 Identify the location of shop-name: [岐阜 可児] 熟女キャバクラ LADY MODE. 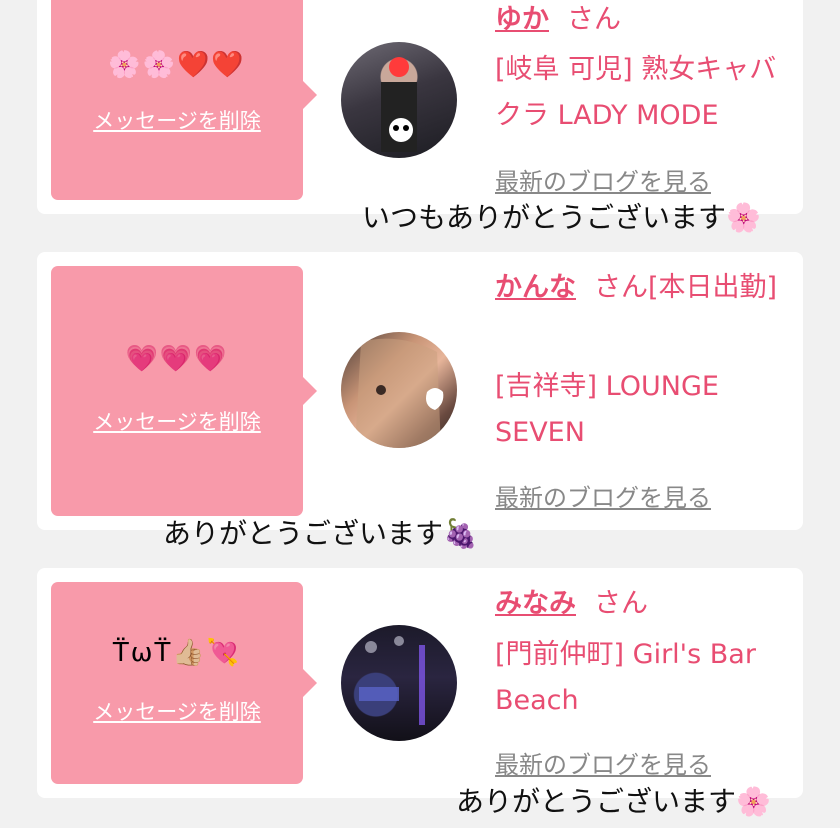
(636, 92).